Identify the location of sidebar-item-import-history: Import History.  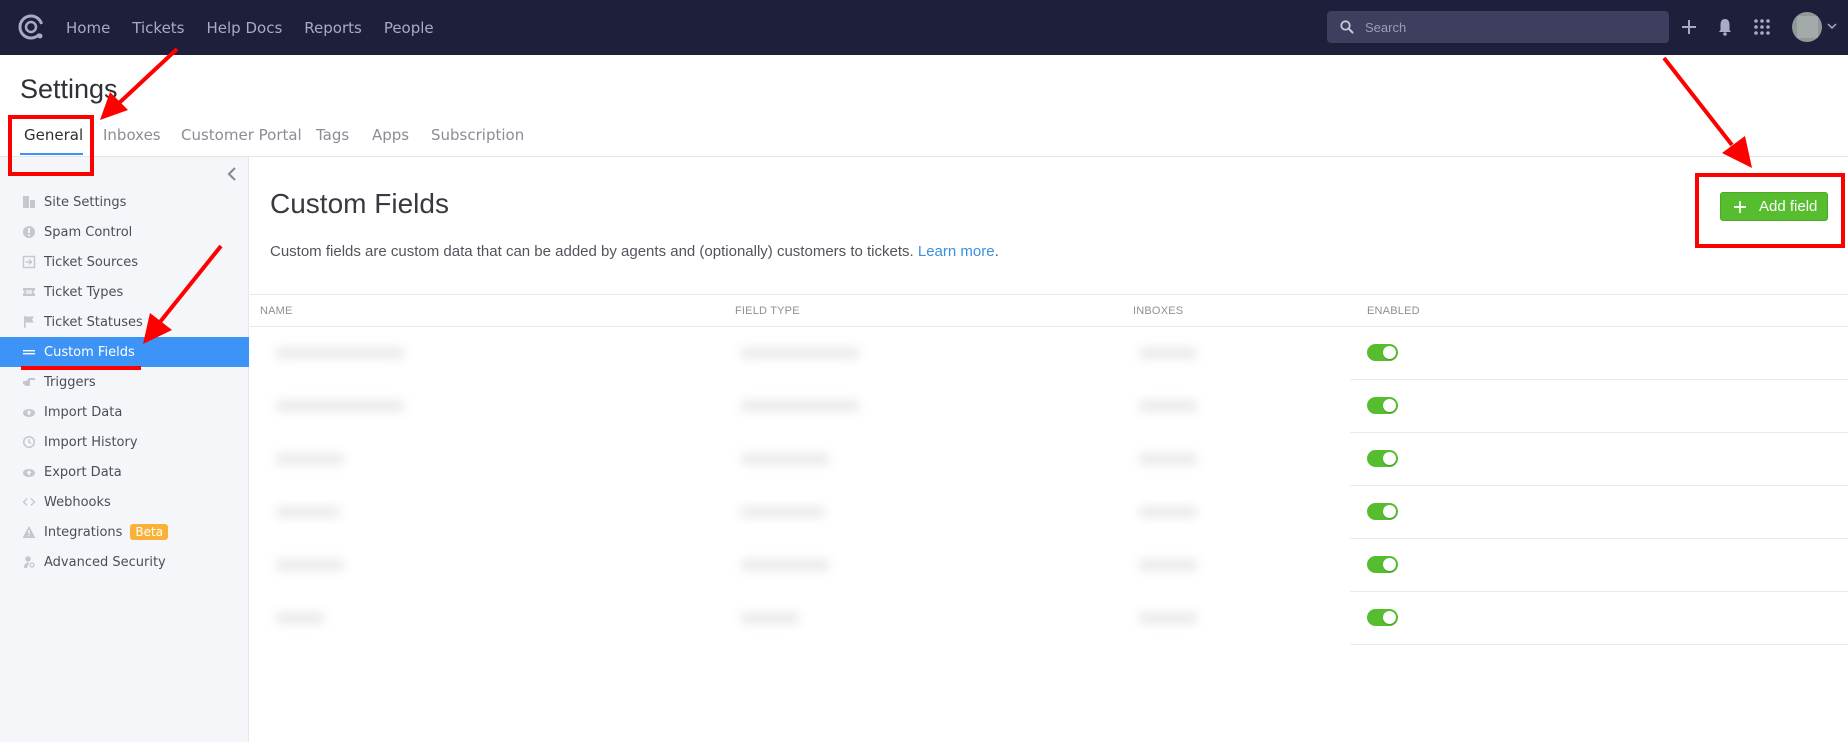
(124, 442).